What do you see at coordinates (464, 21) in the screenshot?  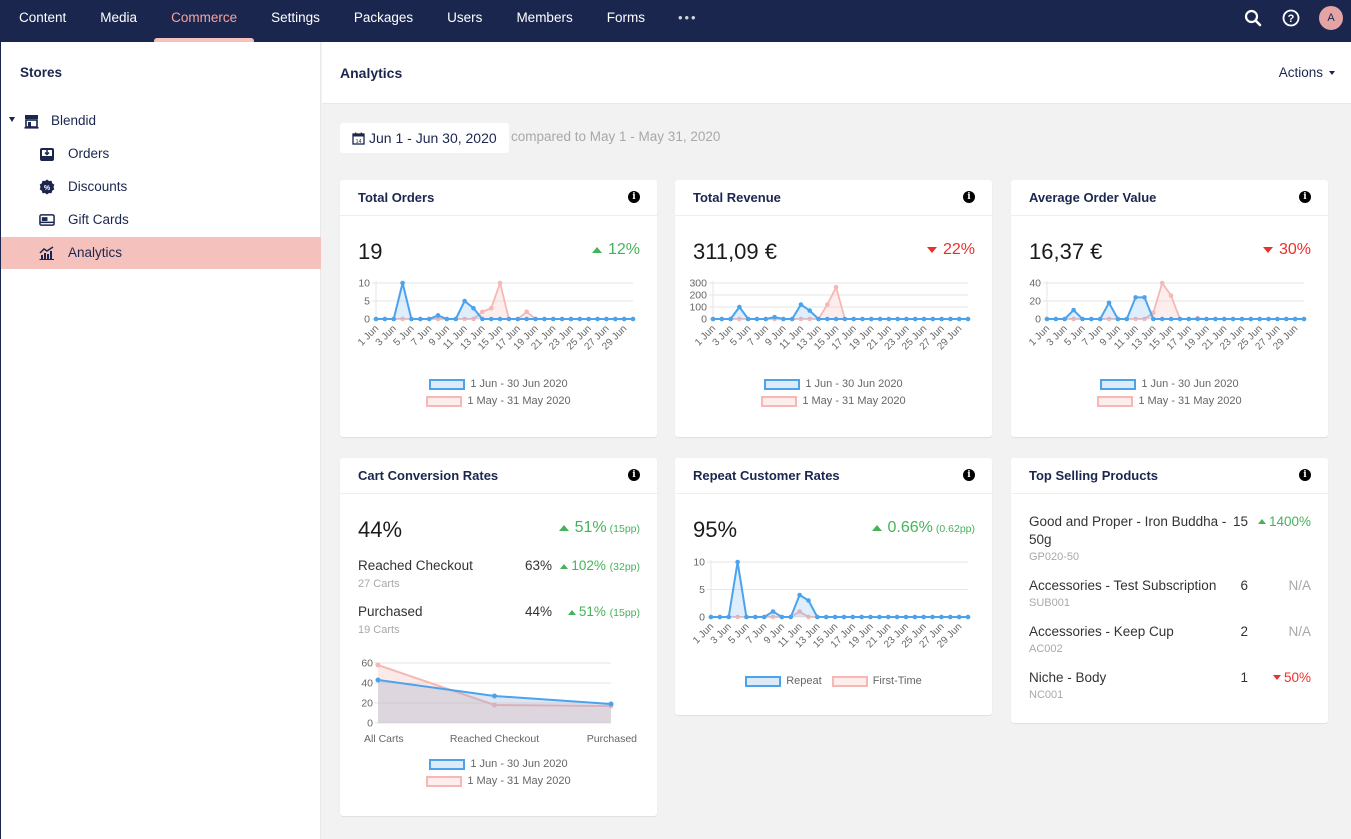 I see `nav-users: Users` at bounding box center [464, 21].